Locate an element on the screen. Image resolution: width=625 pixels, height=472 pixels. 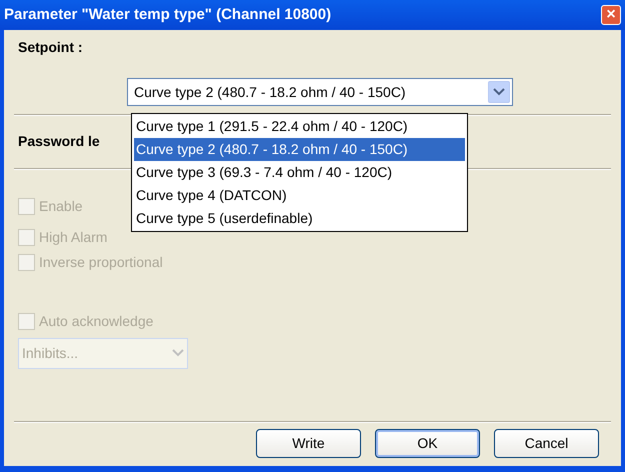
dropdown-option: Curve type 1 (291.5 - 22.4 ohm / 40 - 120C) is located at coordinates (299, 126).